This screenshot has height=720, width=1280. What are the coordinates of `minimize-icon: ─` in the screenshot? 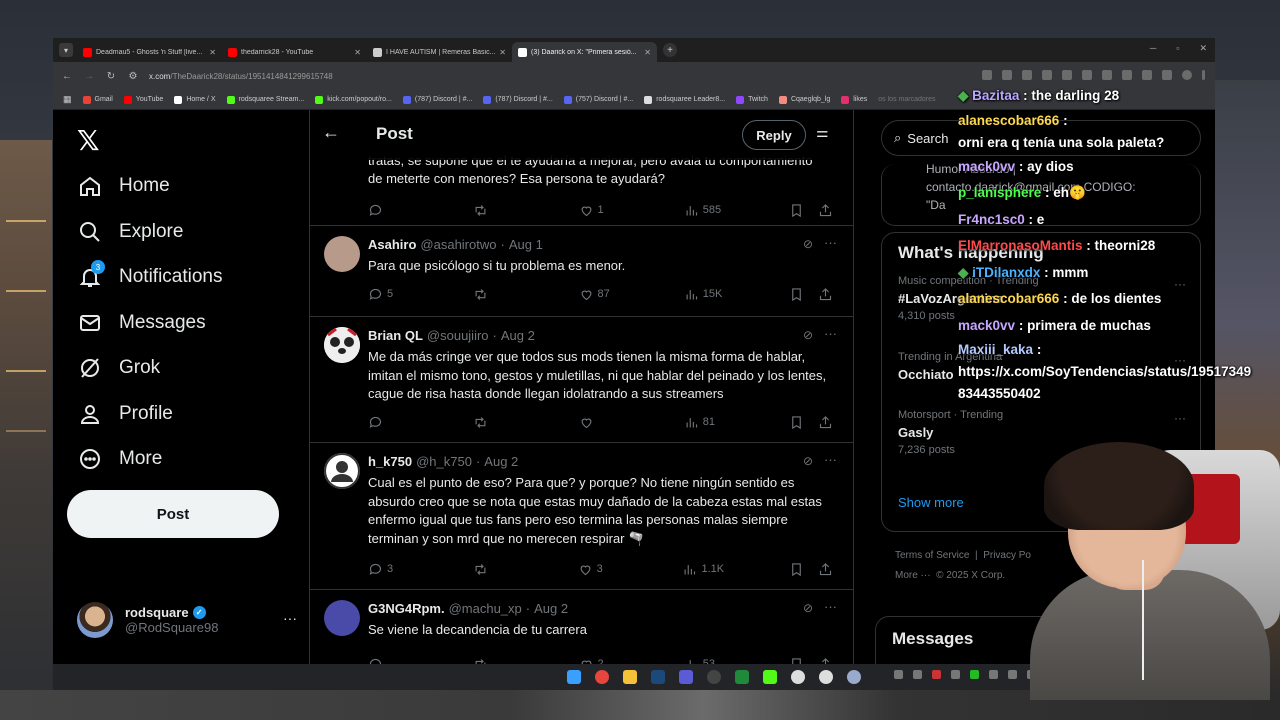 It's located at (1153, 48).